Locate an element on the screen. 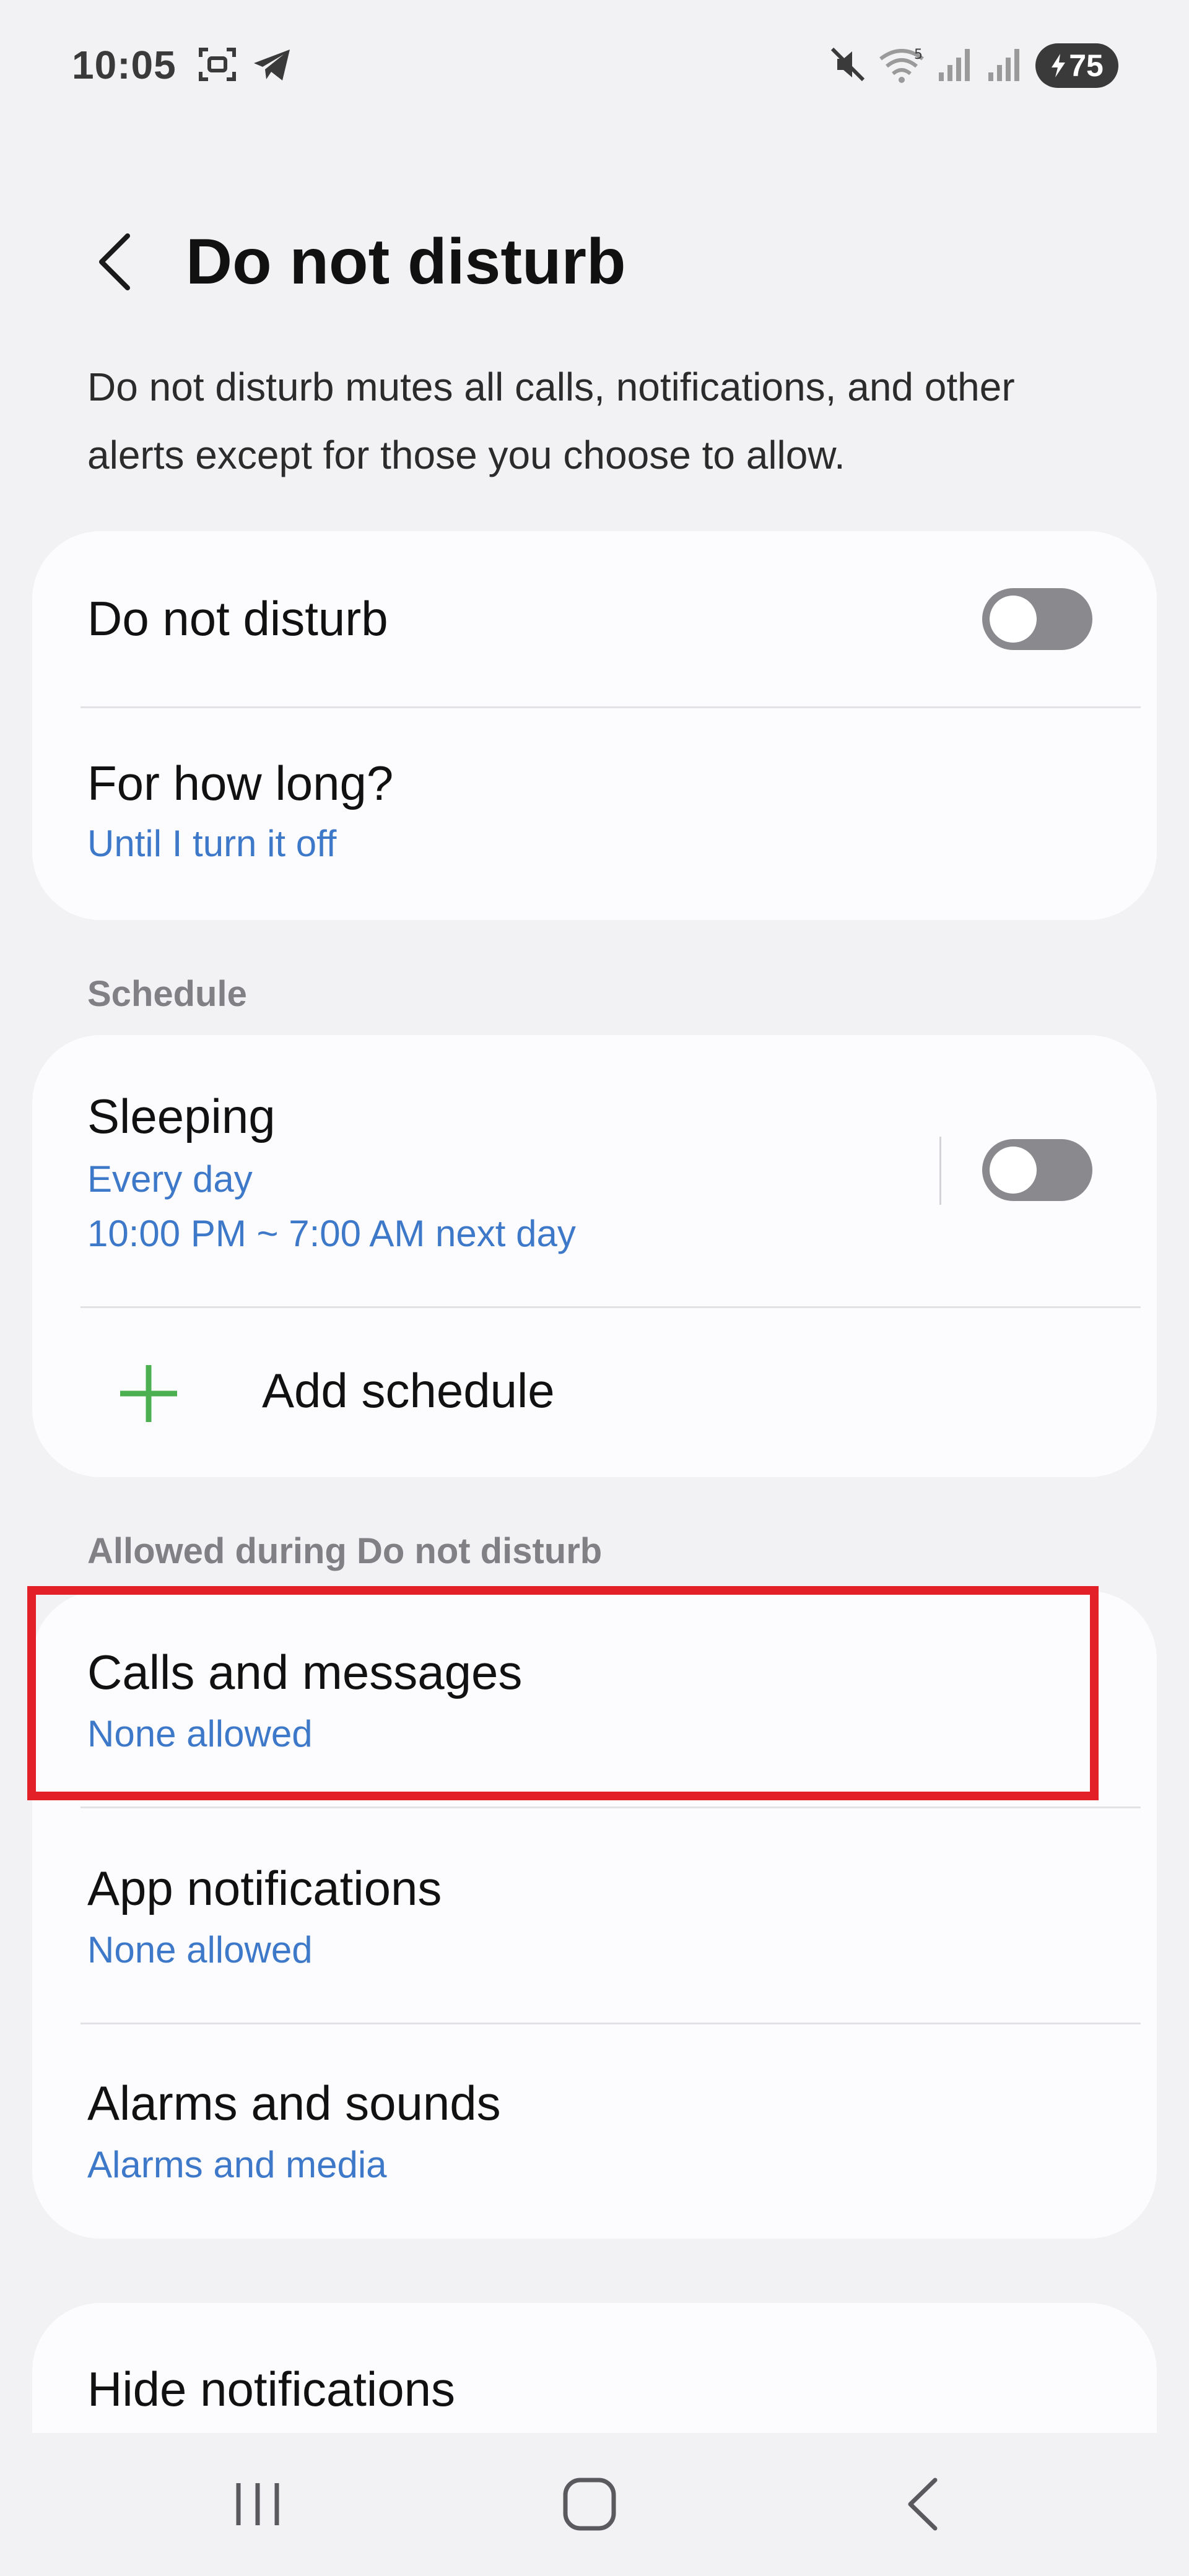 The image size is (1189, 2576). dnd-toggle is located at coordinates (1037, 619).